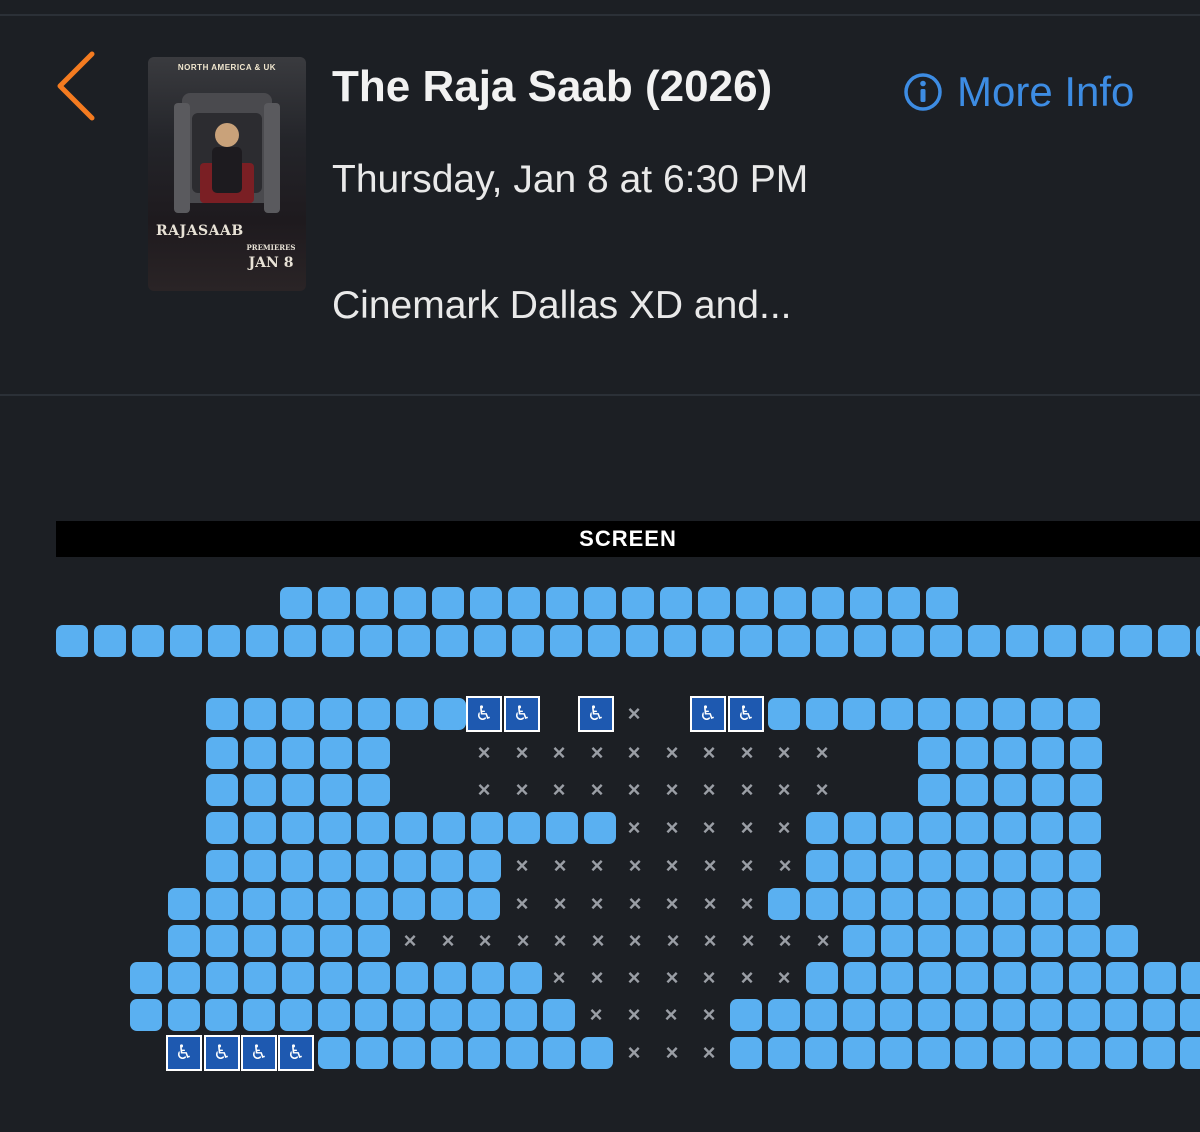  Describe the element at coordinates (522, 714) in the screenshot. I see `wheelchair-seat: ♿` at that location.